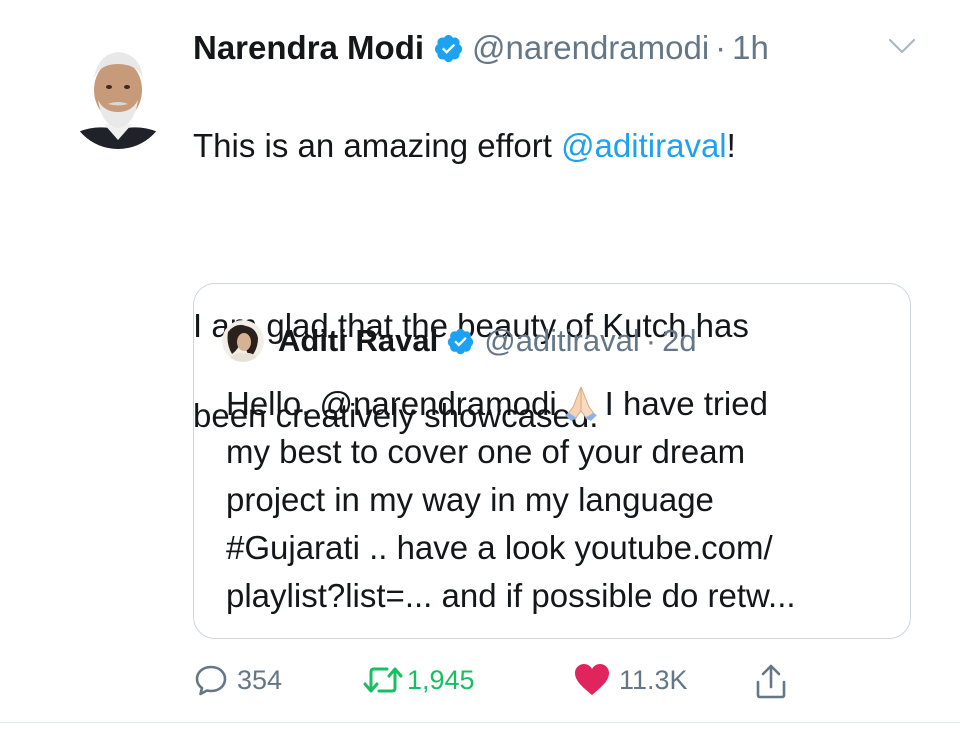  What do you see at coordinates (358, 341) in the screenshot?
I see `quoted-author-name: Aditi Raval` at bounding box center [358, 341].